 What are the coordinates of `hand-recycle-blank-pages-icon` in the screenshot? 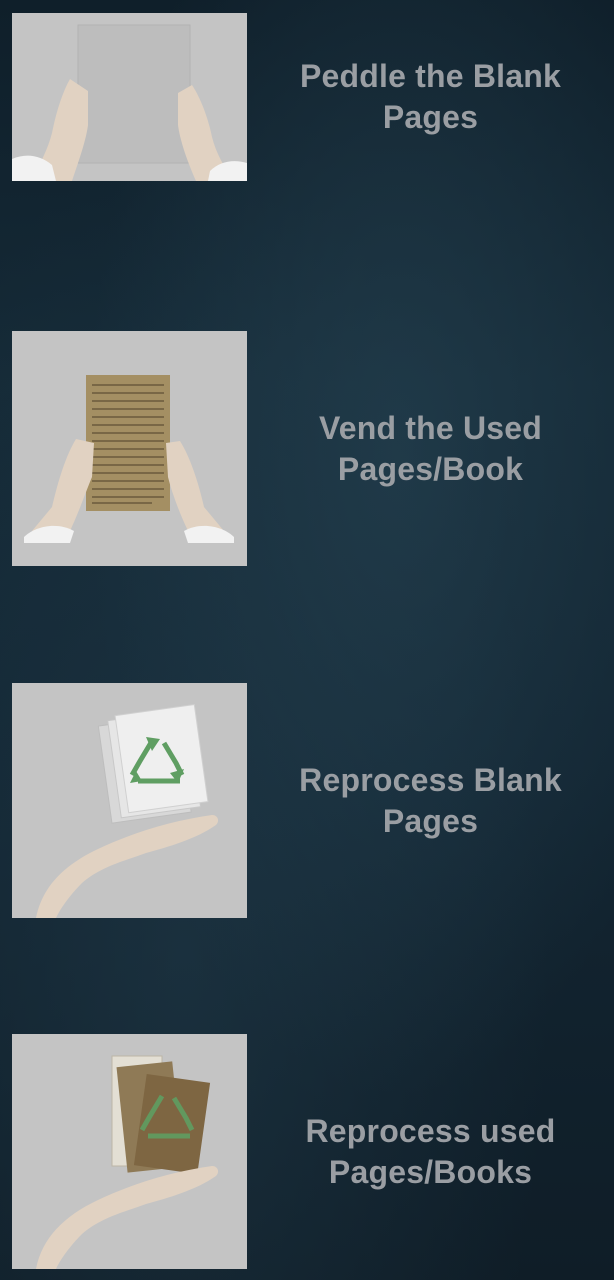 It's located at (129, 800).